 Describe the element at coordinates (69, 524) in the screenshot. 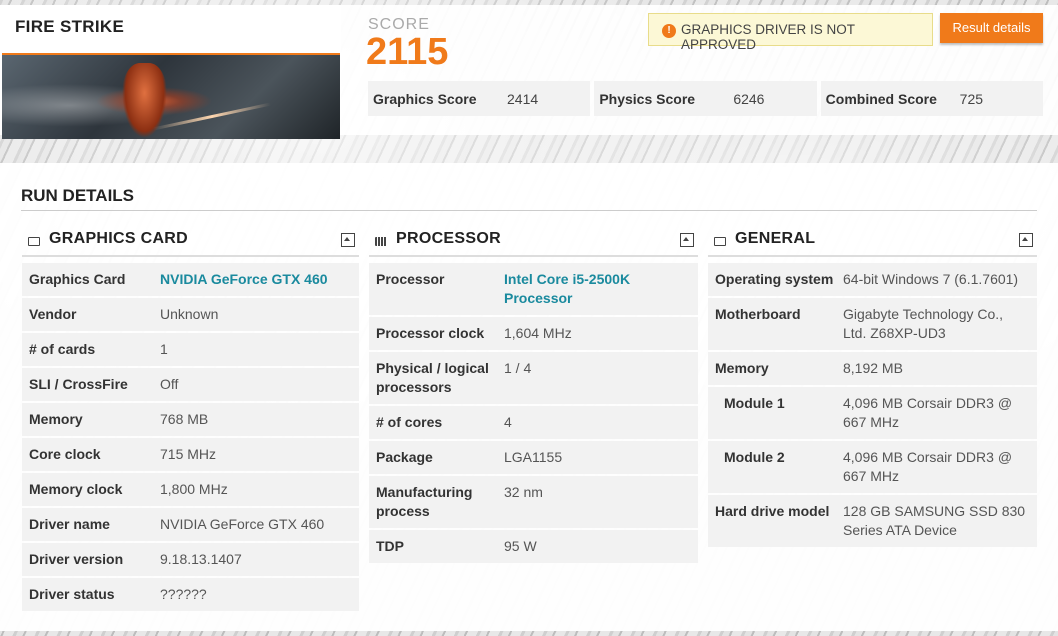

I see `row-key: Driver name` at that location.